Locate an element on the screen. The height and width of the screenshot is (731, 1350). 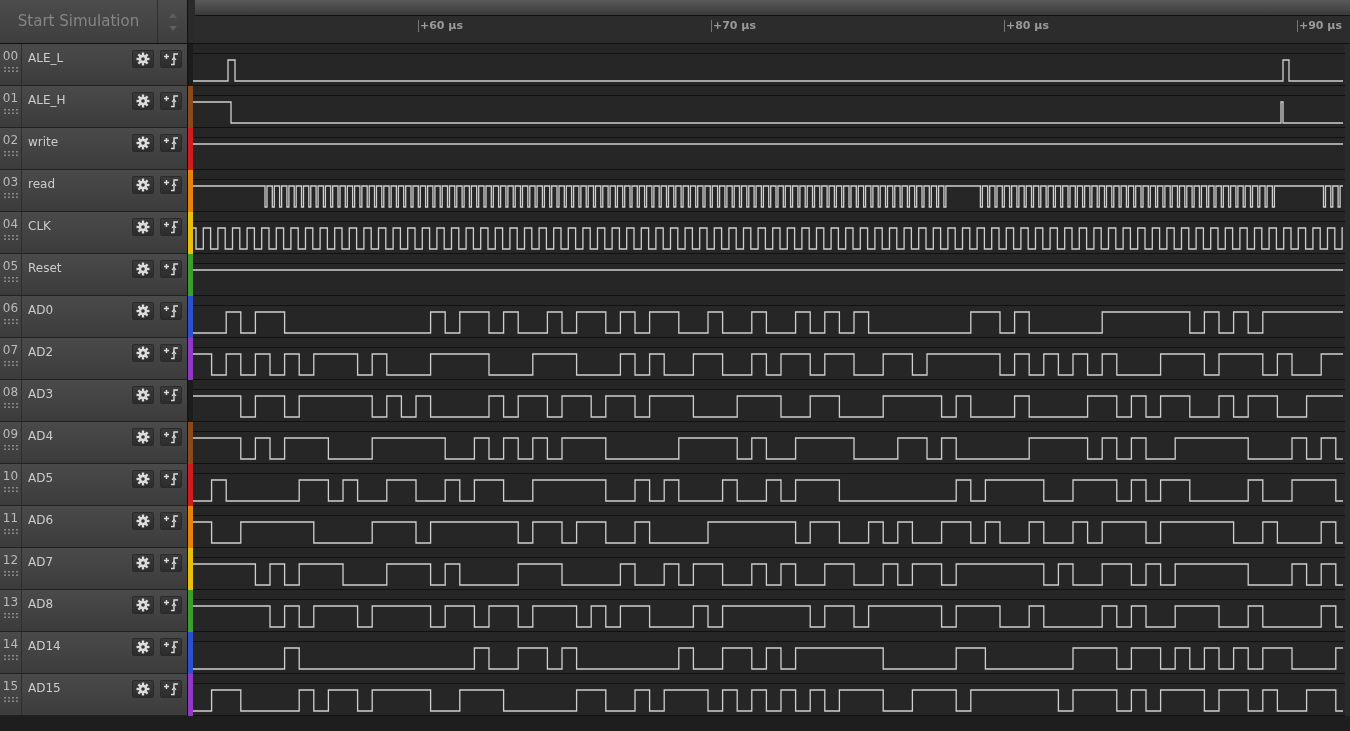
time-tick-label: +90 µs is located at coordinates (1319, 26).